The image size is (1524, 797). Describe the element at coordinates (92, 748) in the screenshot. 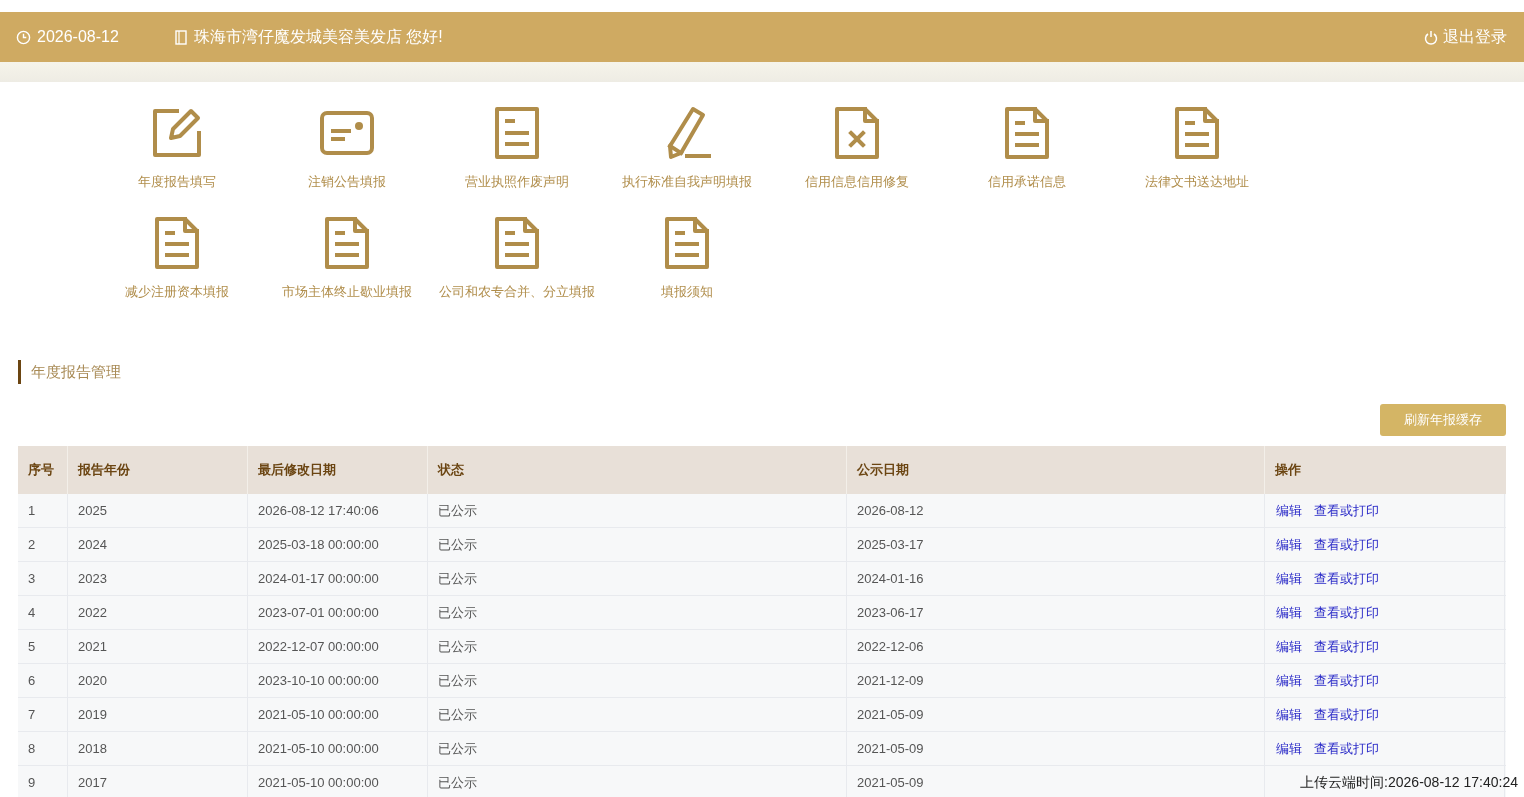

I see `table-cell-text: 2018` at that location.